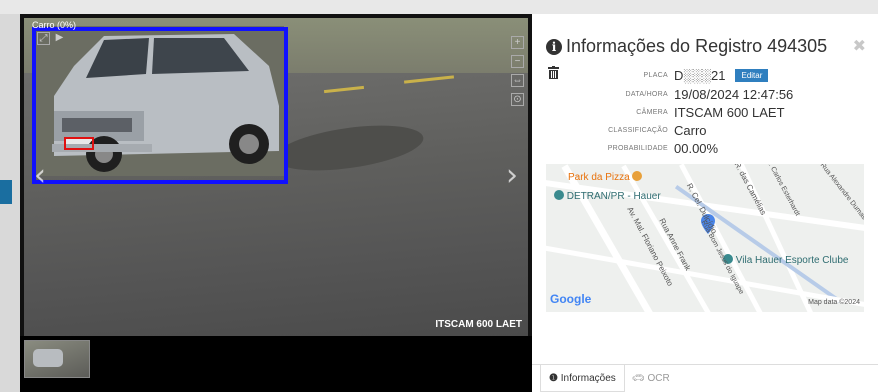 The width and height of the screenshot is (878, 392). Describe the element at coordinates (571, 299) in the screenshot. I see `google-logo: Google` at that location.